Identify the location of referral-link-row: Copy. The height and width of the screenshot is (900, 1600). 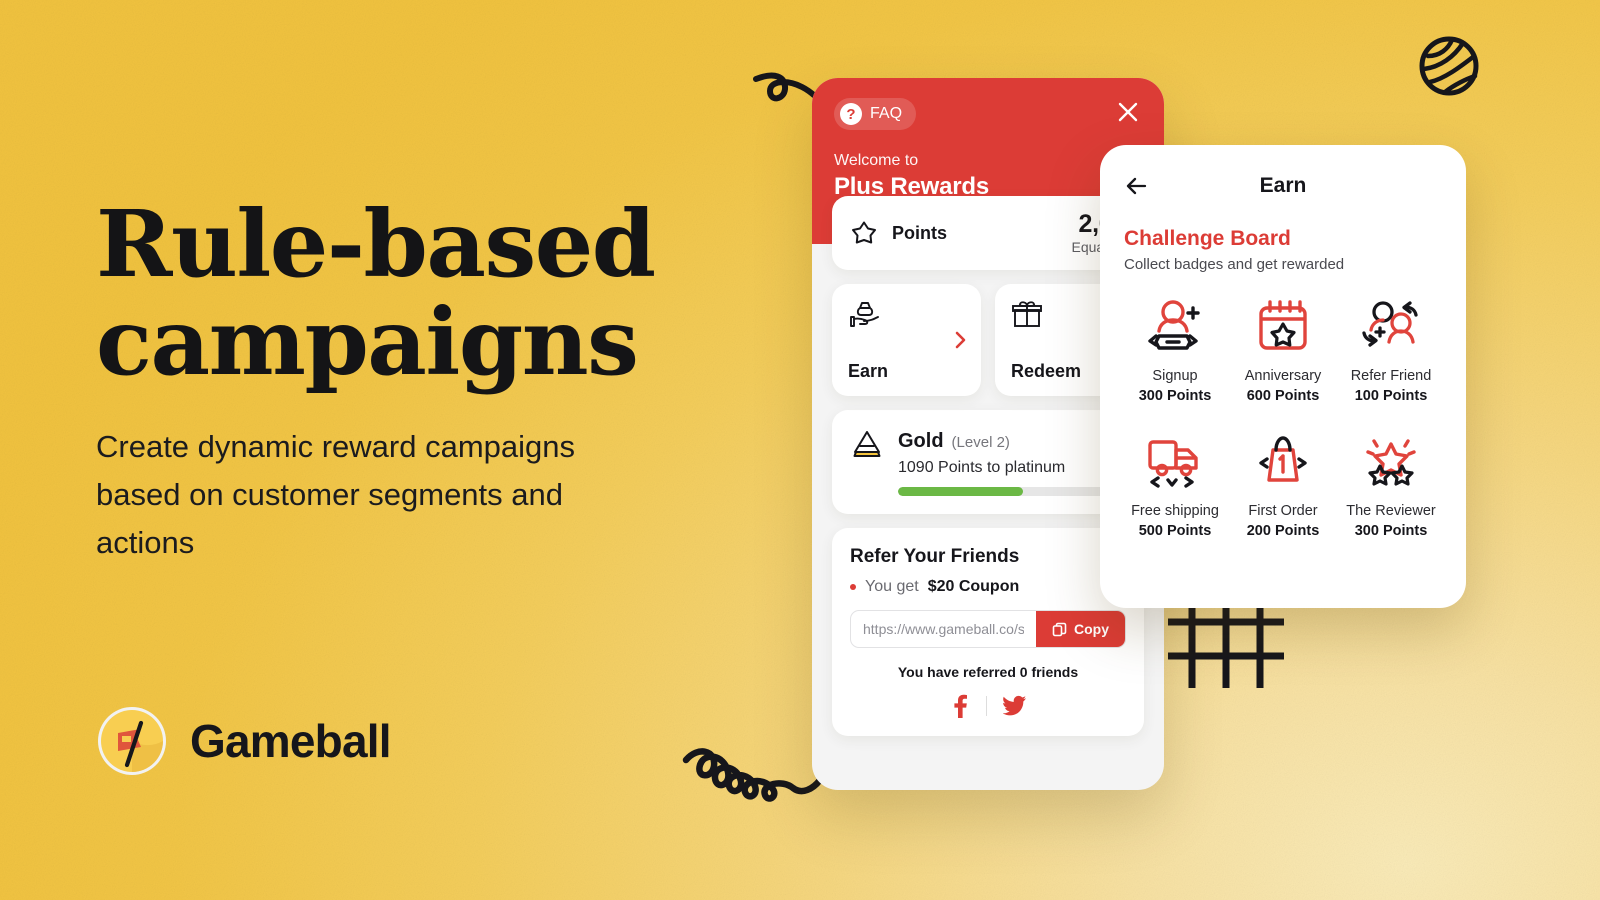
(988, 629).